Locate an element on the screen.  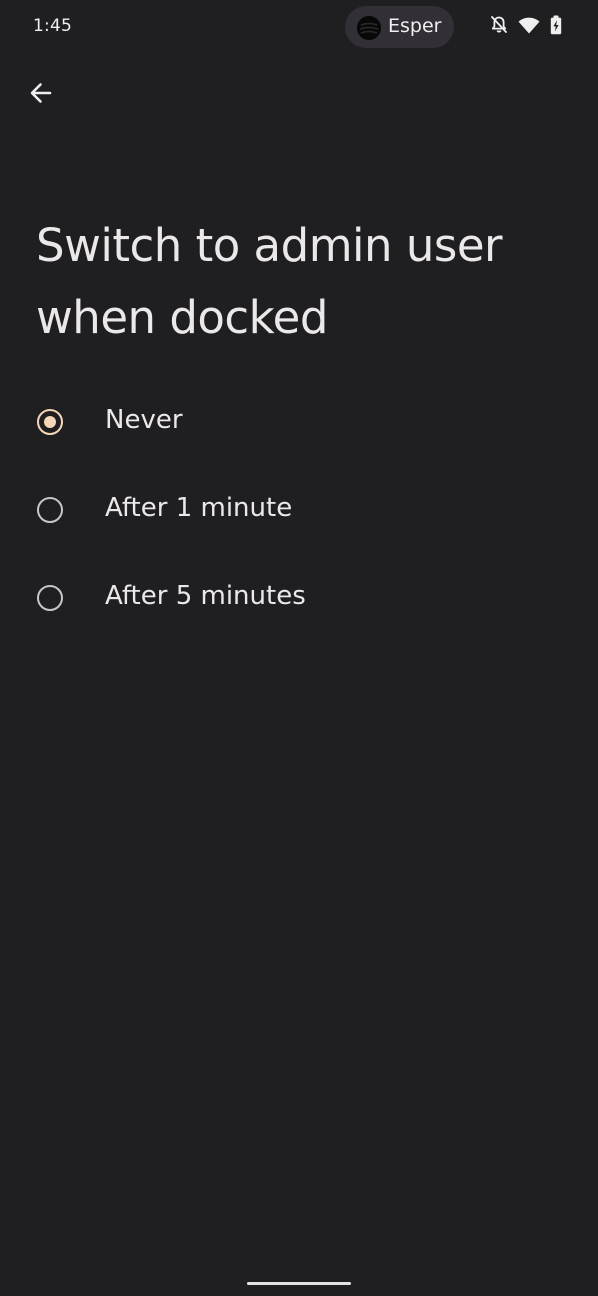
option-after-5-minutes: After 5 minutes is located at coordinates (299, 600).